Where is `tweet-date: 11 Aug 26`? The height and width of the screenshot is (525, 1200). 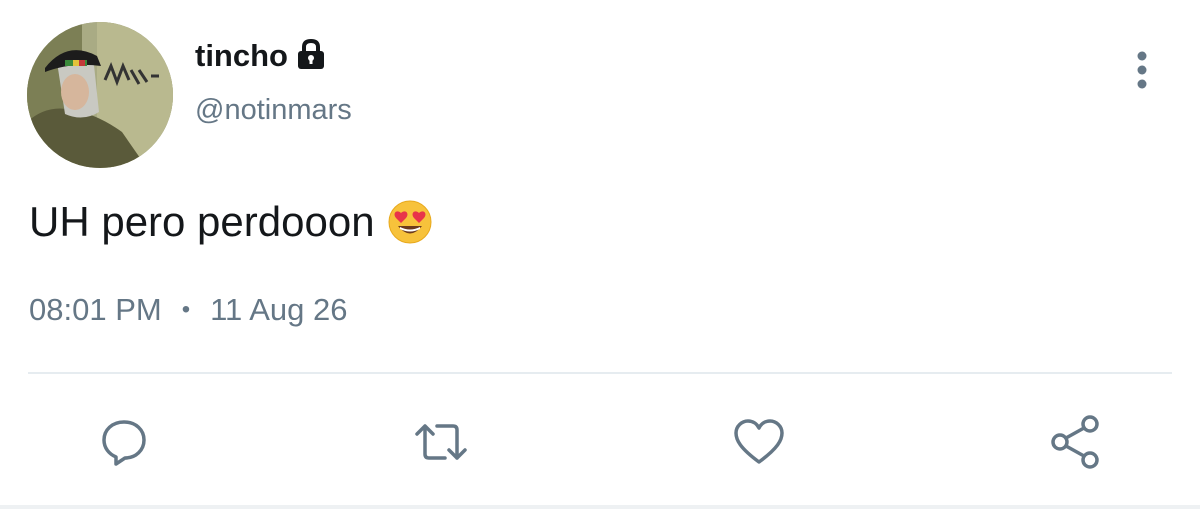 tweet-date: 11 Aug 26 is located at coordinates (279, 309).